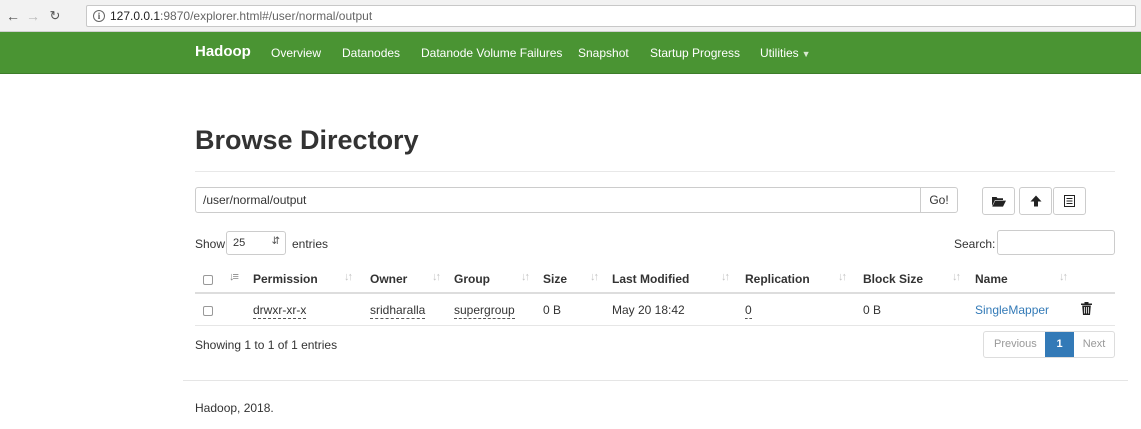  Describe the element at coordinates (208, 311) in the screenshot. I see `row-checkbox` at that location.